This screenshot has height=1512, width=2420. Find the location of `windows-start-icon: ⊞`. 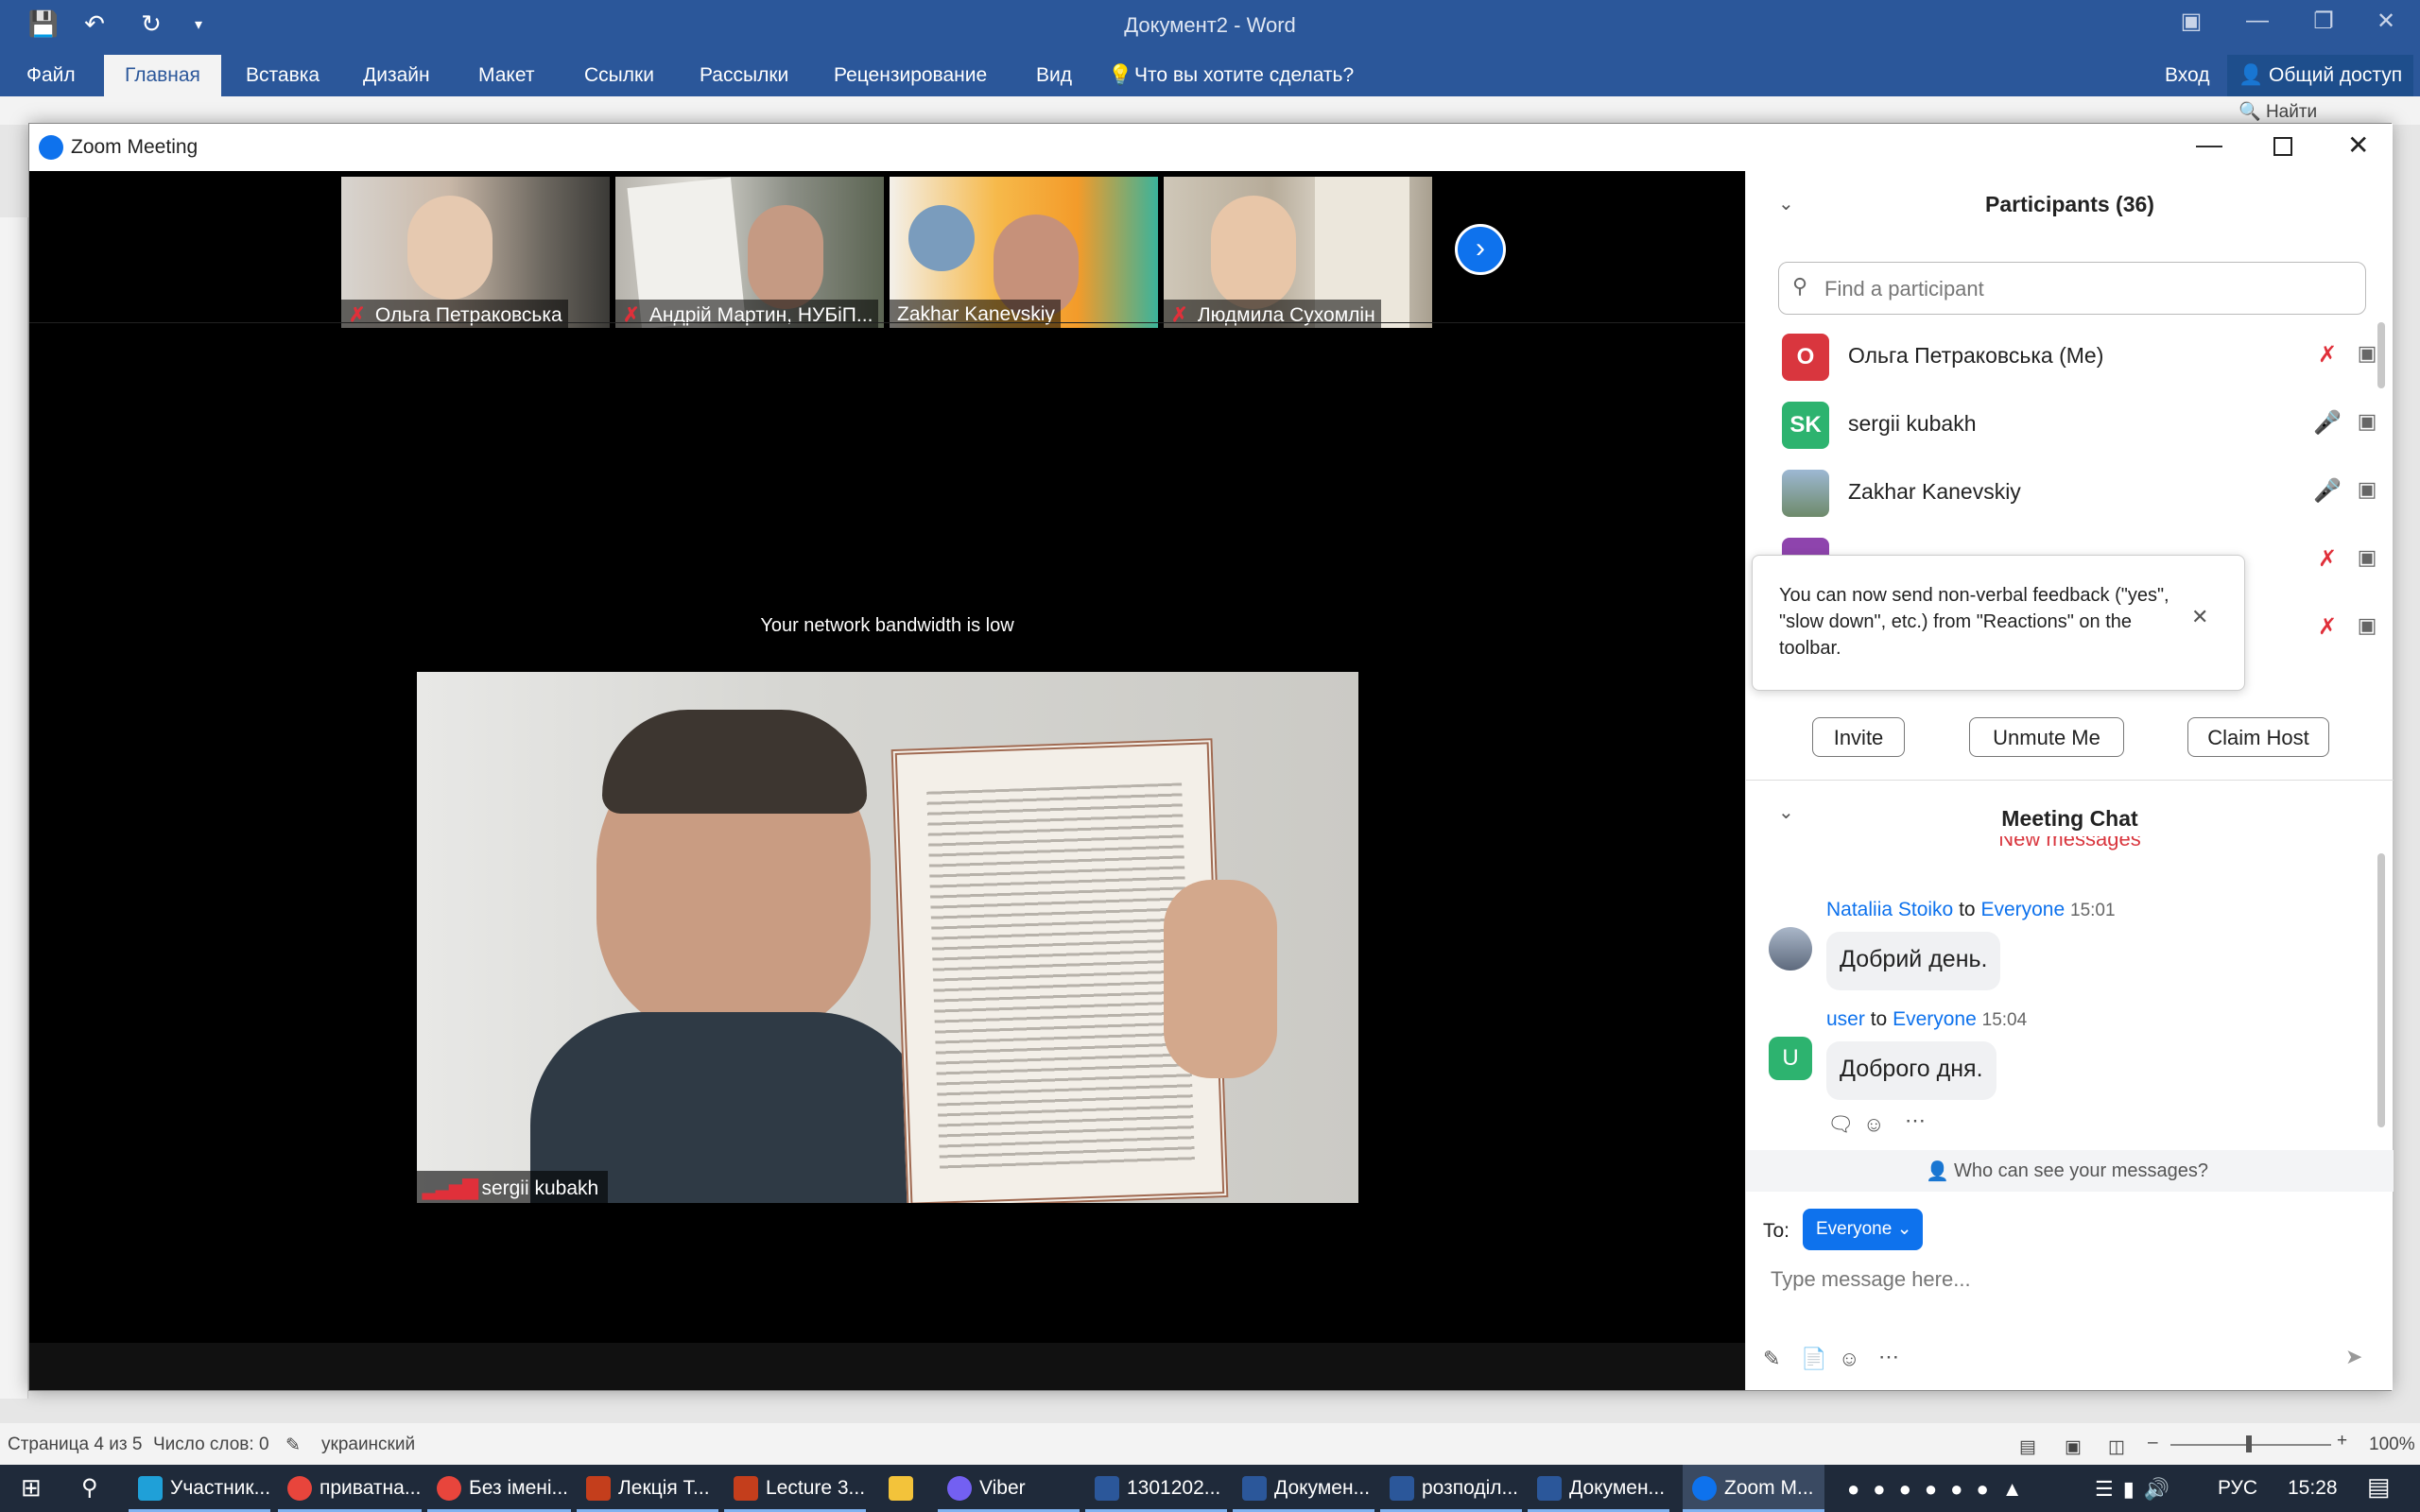

windows-start-icon: ⊞ is located at coordinates (34, 1488).